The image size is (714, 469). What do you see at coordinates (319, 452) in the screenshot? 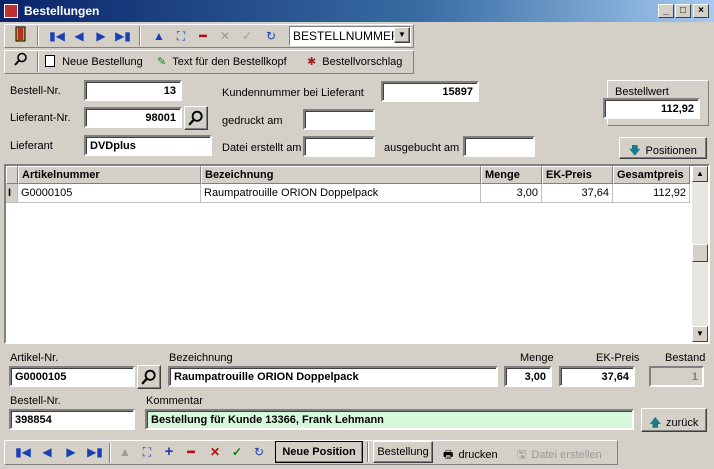
I see `neue-position-button: Neue Position` at bounding box center [319, 452].